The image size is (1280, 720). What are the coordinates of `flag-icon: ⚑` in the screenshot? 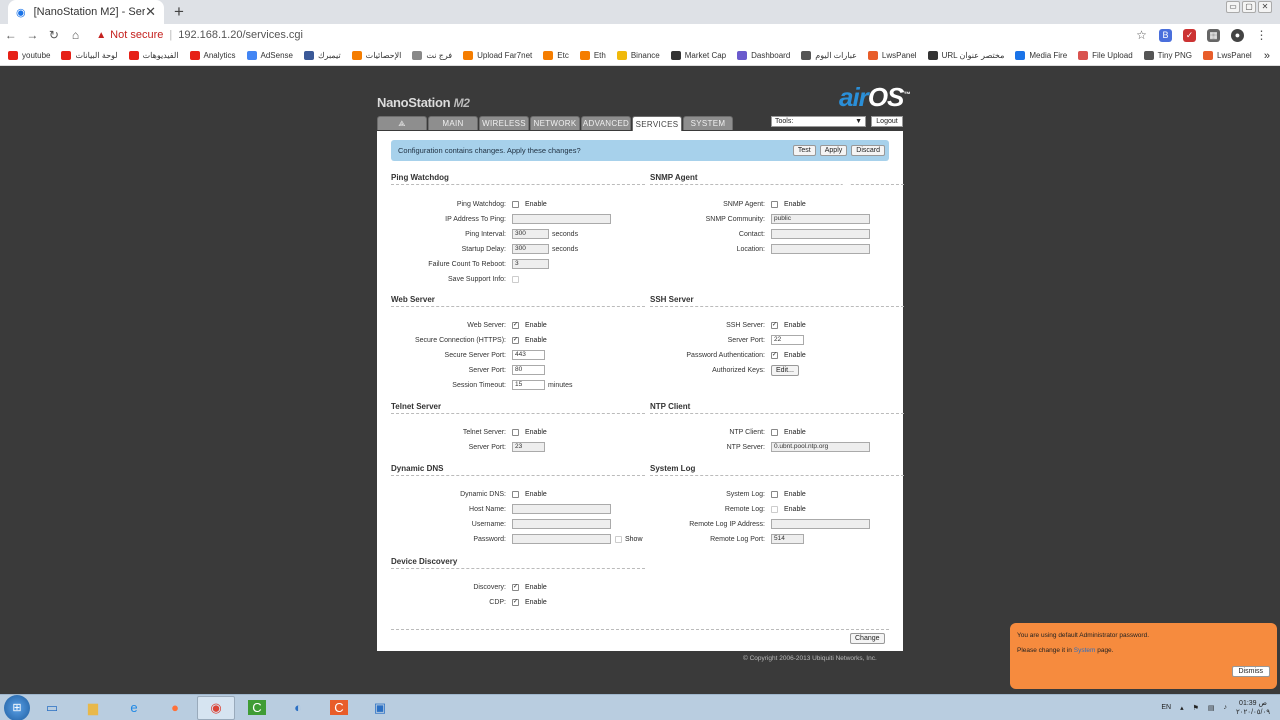 It's located at (1196, 708).